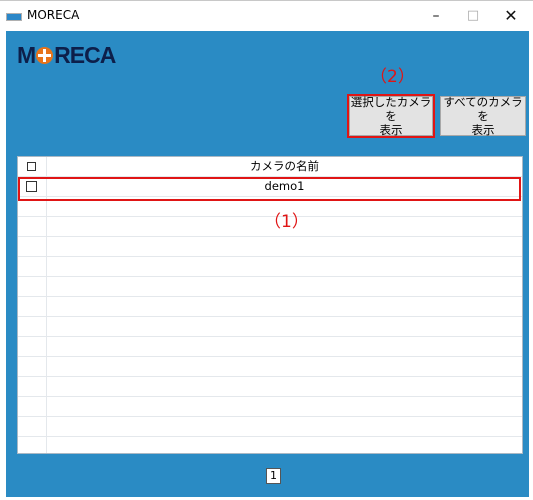  What do you see at coordinates (483, 130) in the screenshot?
I see `show-all-label-2: 表示` at bounding box center [483, 130].